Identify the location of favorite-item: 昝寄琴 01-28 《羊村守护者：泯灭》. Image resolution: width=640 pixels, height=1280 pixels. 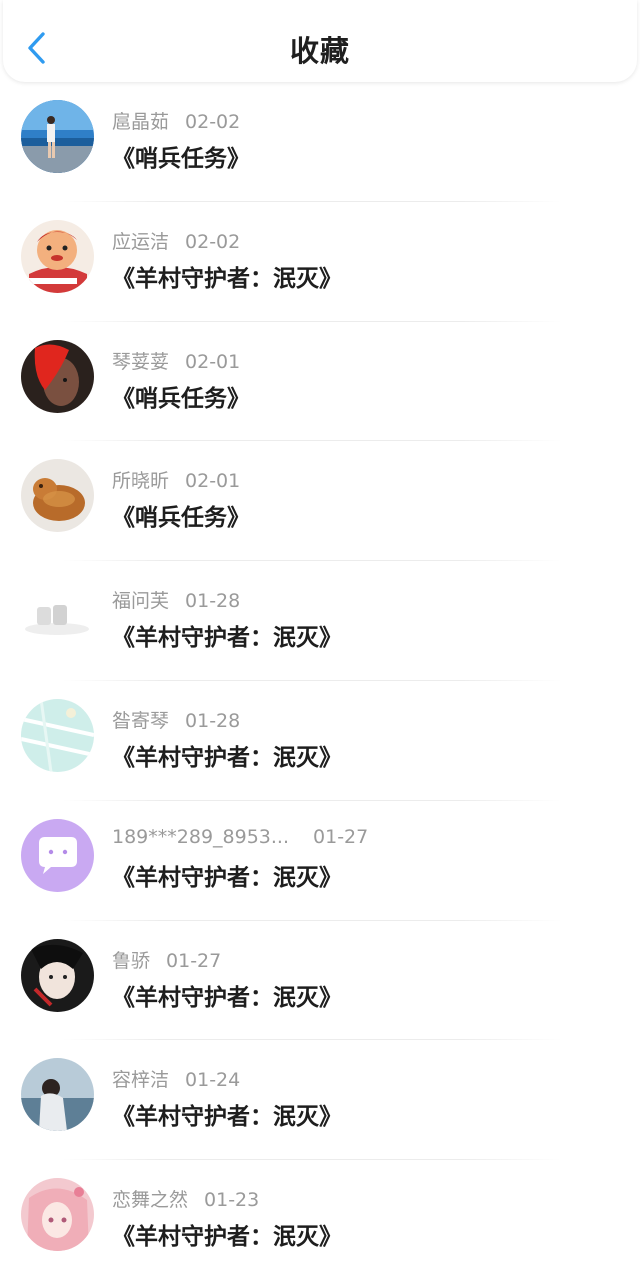
(320, 741).